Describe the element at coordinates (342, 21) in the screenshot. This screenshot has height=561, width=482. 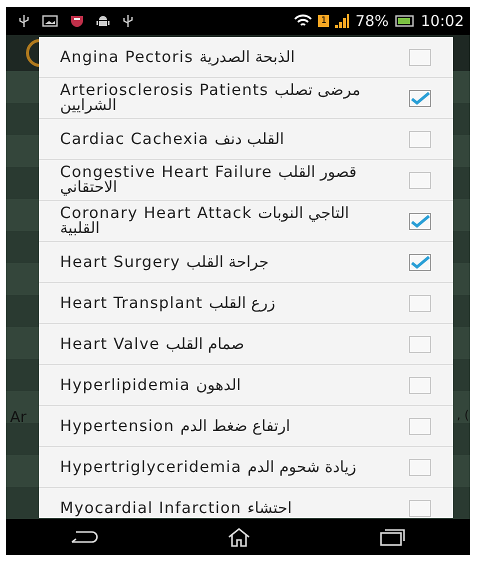
I see `signal-icon` at that location.